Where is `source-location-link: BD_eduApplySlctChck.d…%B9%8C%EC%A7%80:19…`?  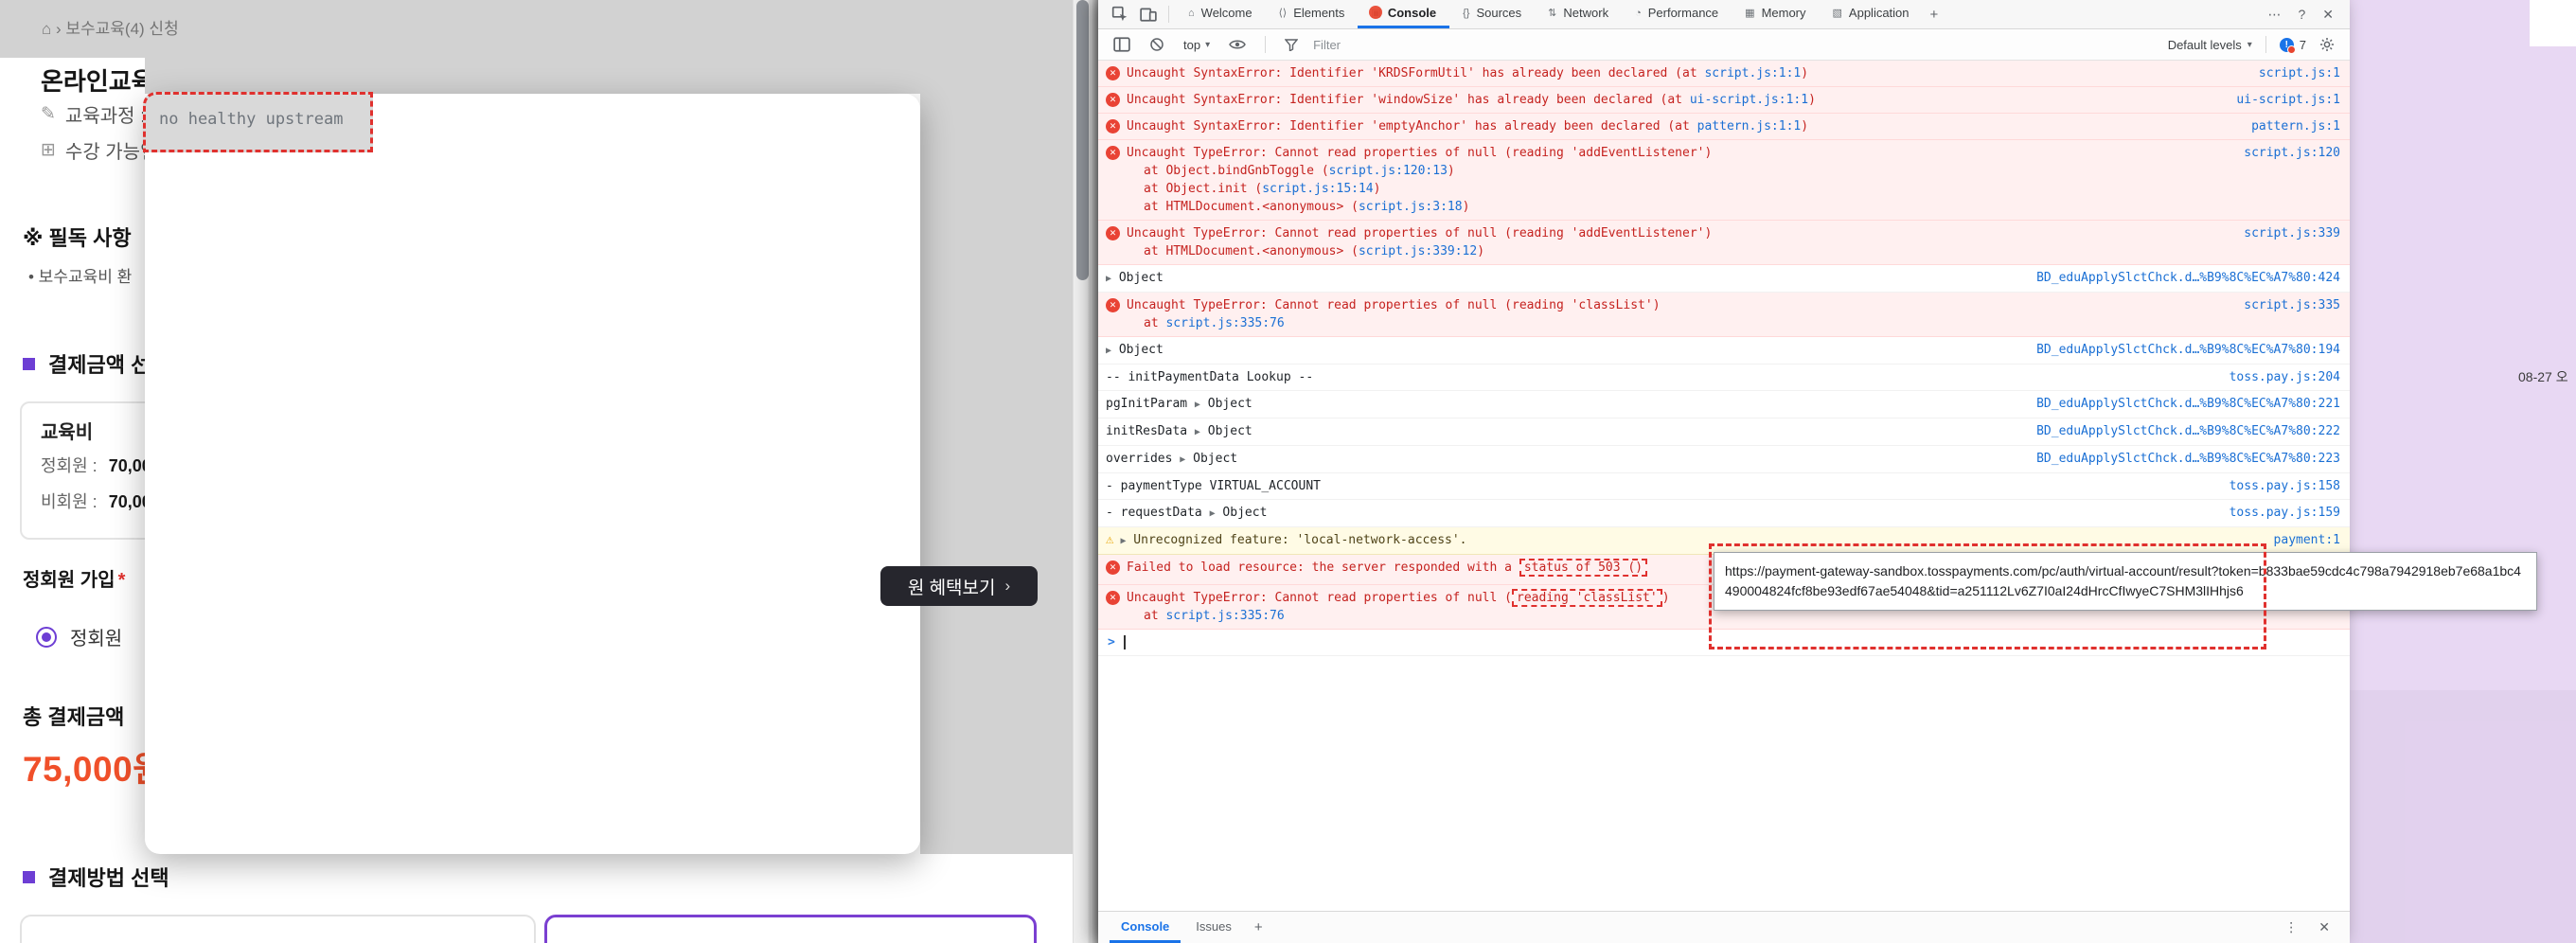 source-location-link: BD_eduApplySlctChck.d…%B9%8C%EC%A7%80:19… is located at coordinates (2188, 350).